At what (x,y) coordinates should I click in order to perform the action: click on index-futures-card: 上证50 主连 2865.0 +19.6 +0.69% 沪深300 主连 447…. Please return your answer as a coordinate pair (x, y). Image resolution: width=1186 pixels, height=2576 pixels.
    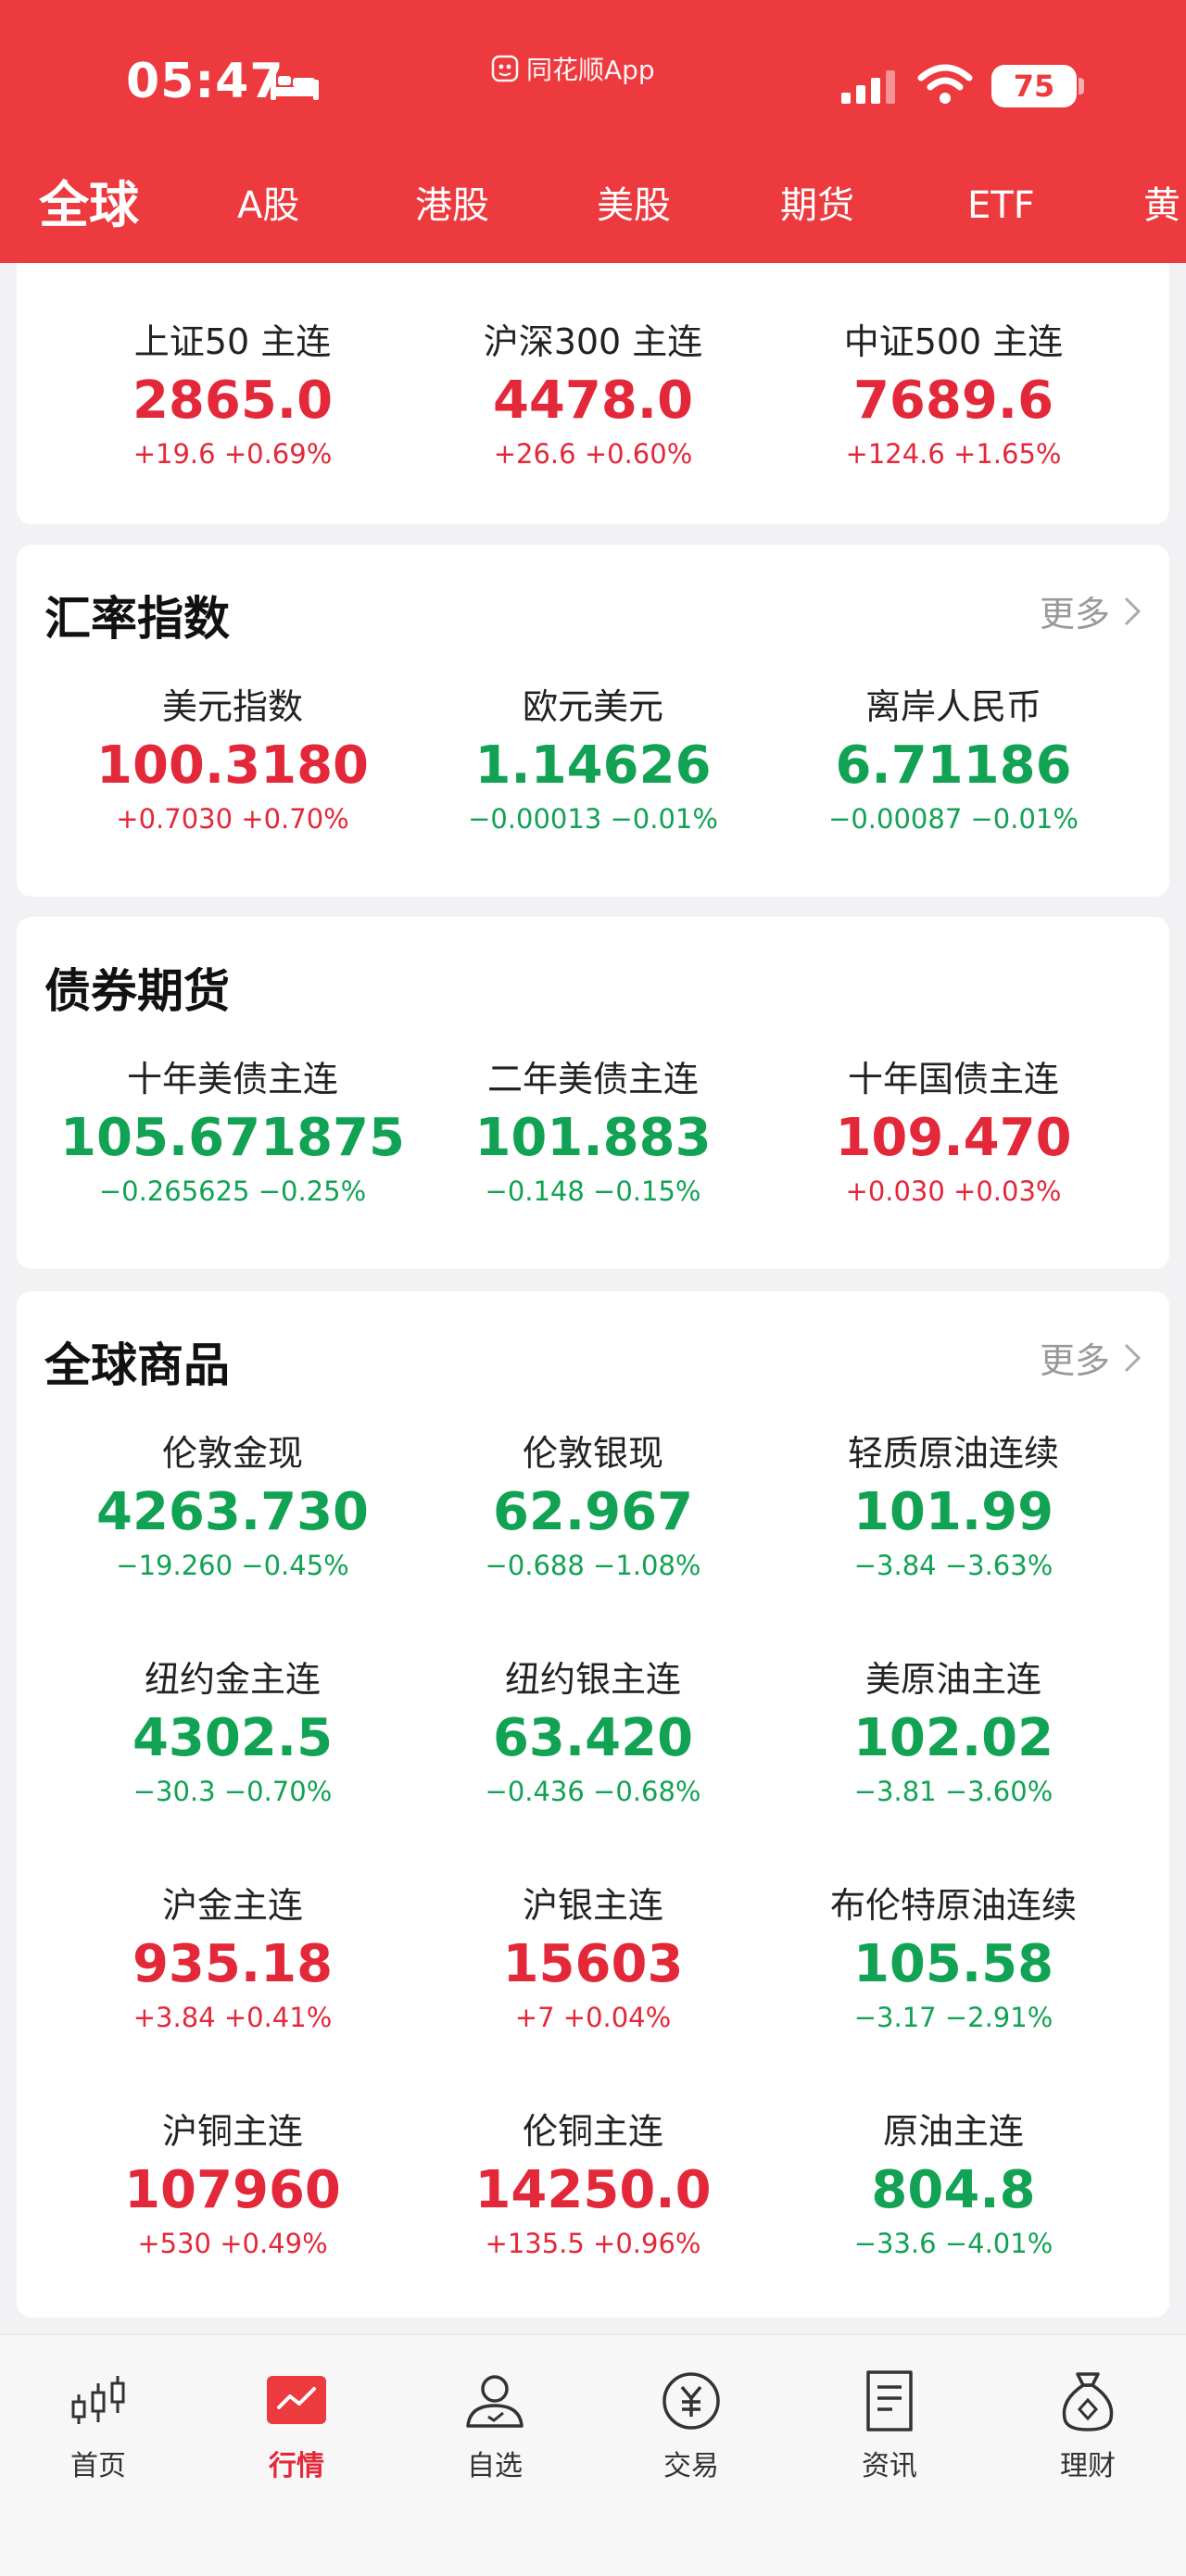
    Looking at the image, I should click on (593, 393).